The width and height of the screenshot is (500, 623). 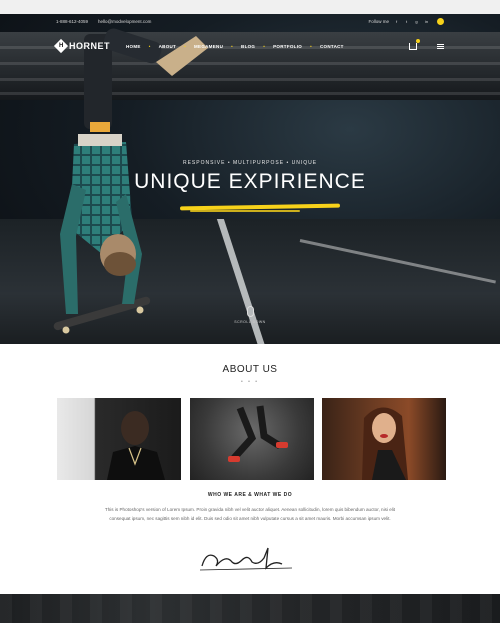 What do you see at coordinates (250, 311) in the screenshot?
I see `mouse-icon` at bounding box center [250, 311].